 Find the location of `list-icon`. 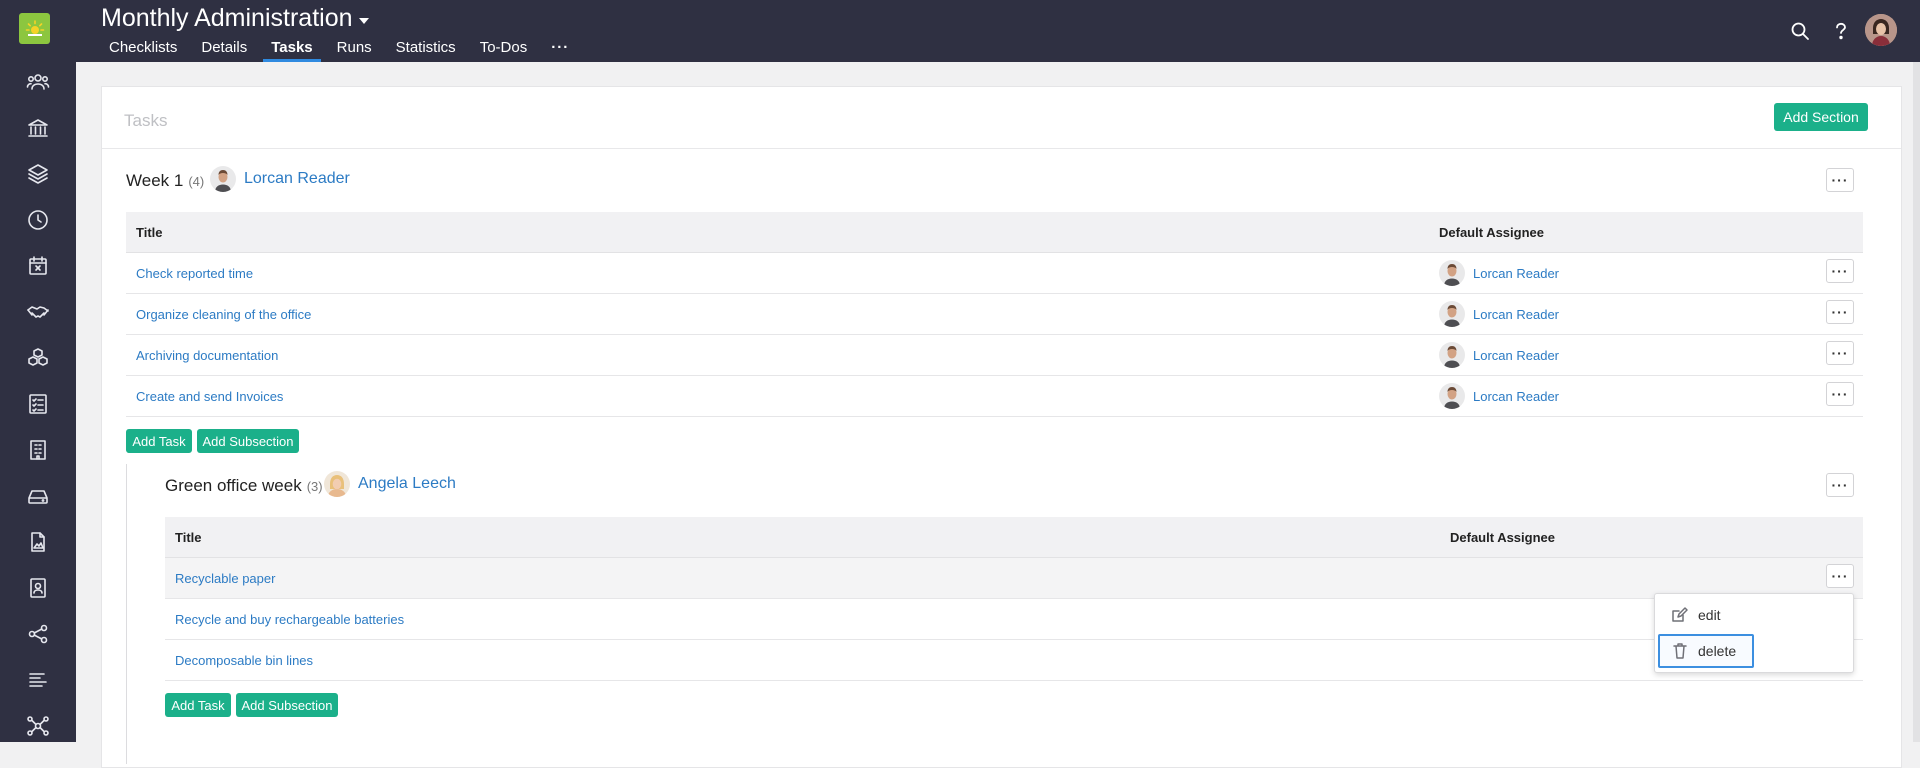

list-icon is located at coordinates (38, 680).